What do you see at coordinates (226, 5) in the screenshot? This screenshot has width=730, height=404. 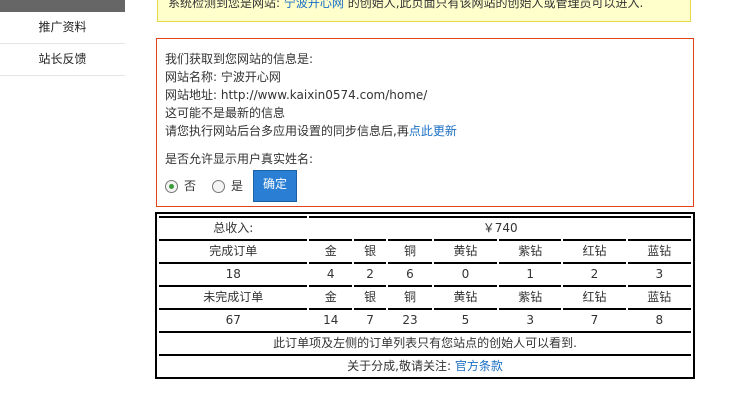 I see `notice-text: 系统检测到您是网站:` at bounding box center [226, 5].